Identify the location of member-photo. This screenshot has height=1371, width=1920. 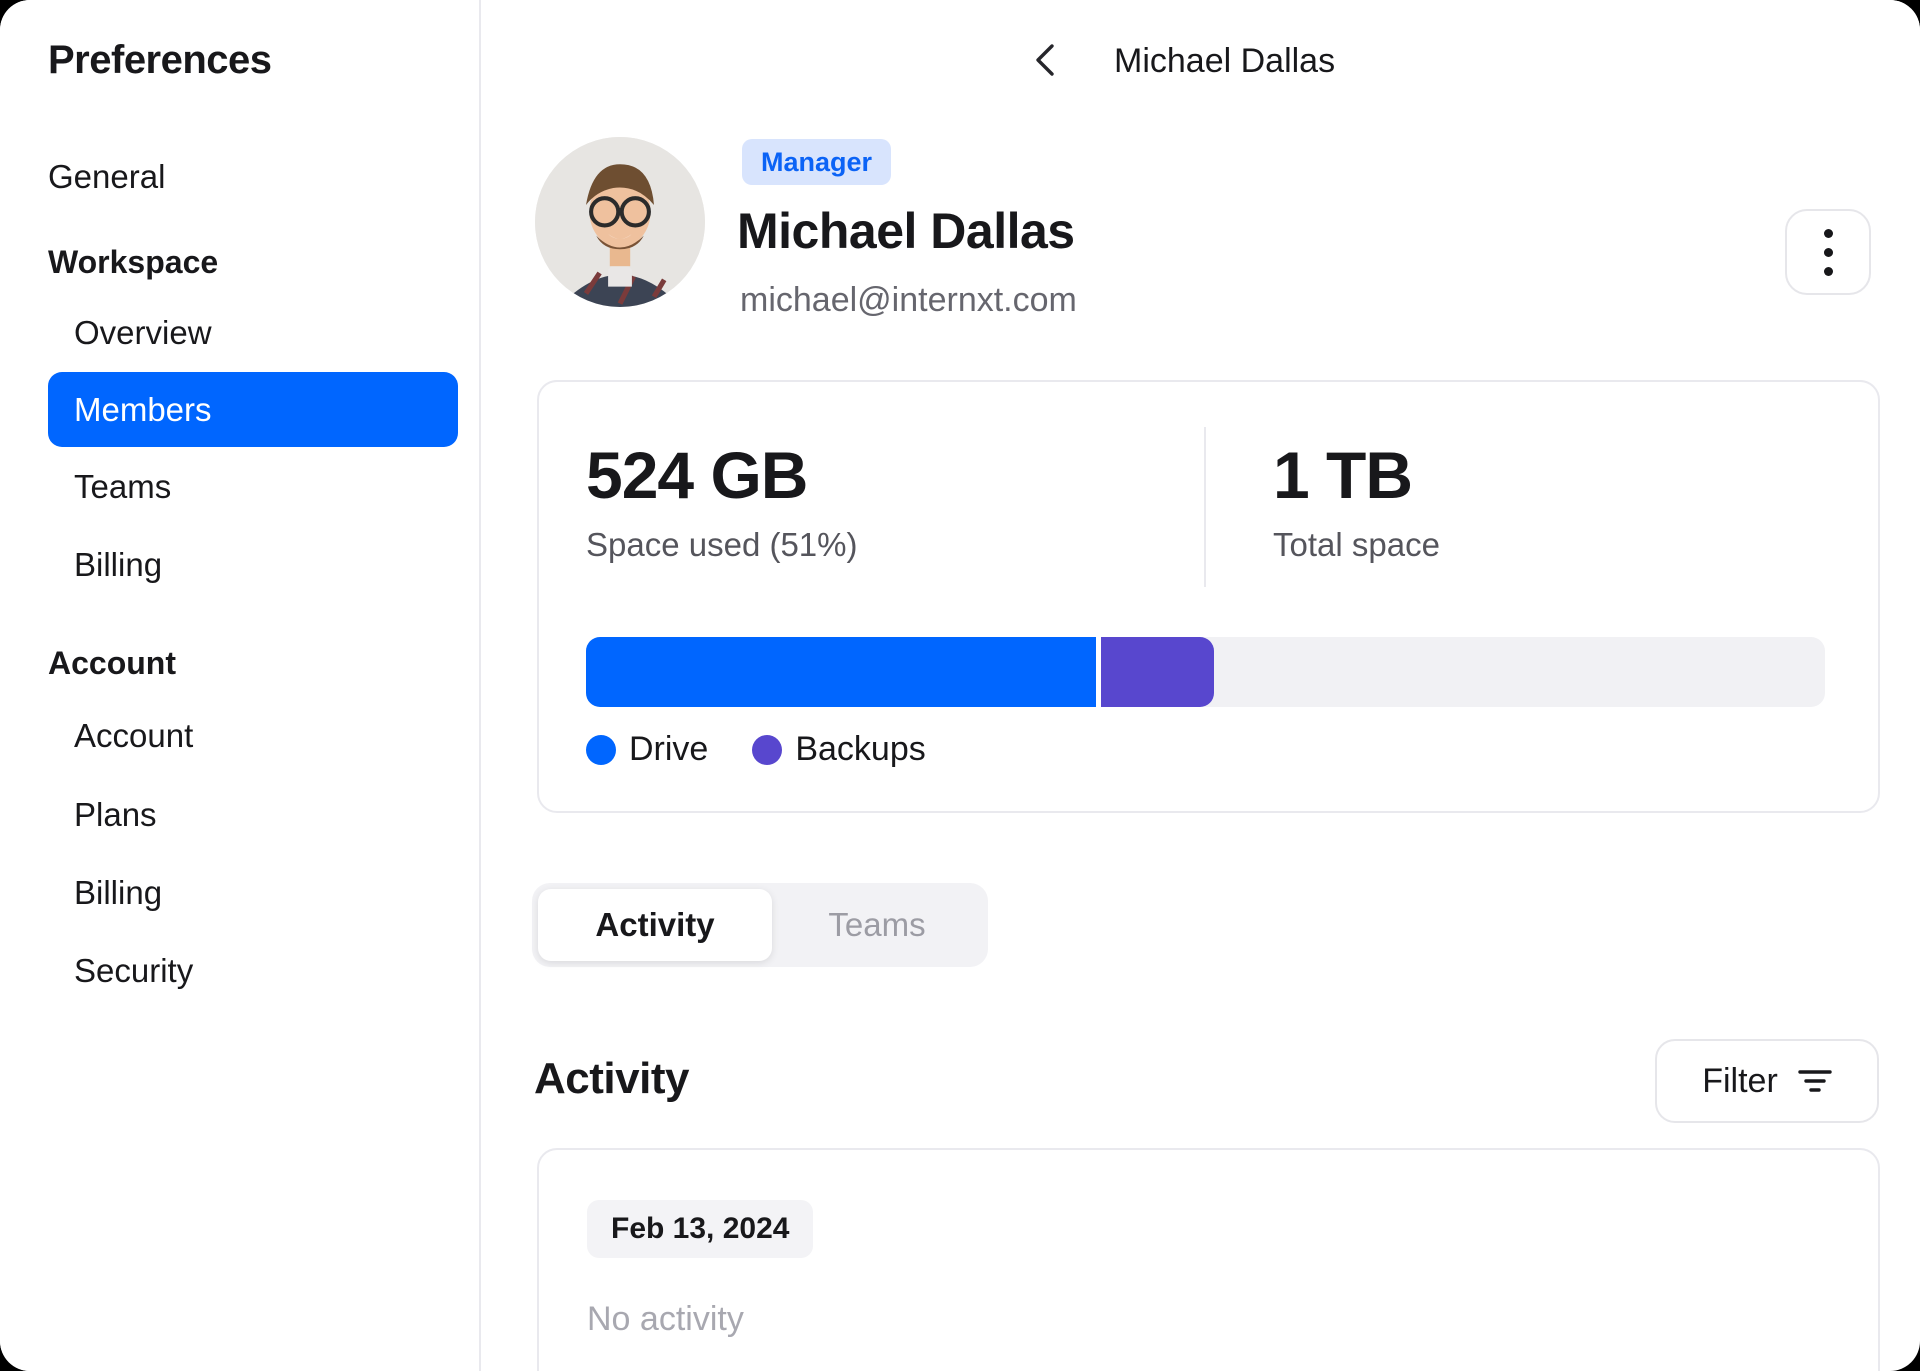
(620, 222).